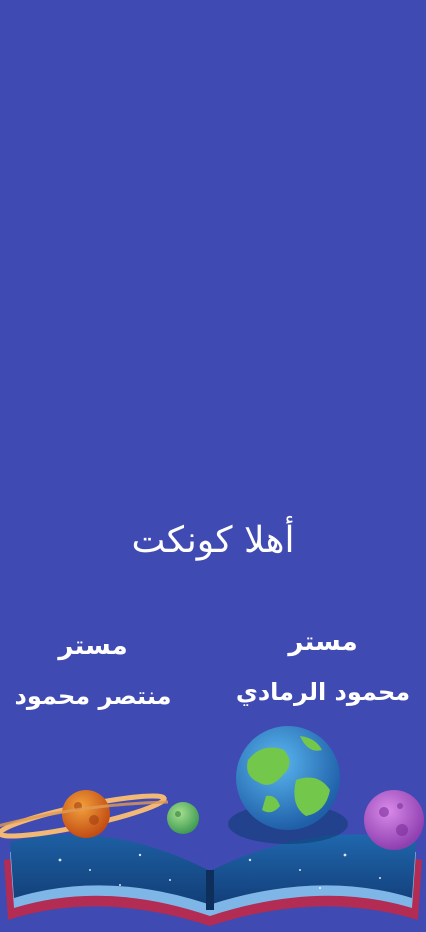 This screenshot has height=932, width=426. What do you see at coordinates (323, 692) in the screenshot?
I see `contact-name: محمود الرمادي` at bounding box center [323, 692].